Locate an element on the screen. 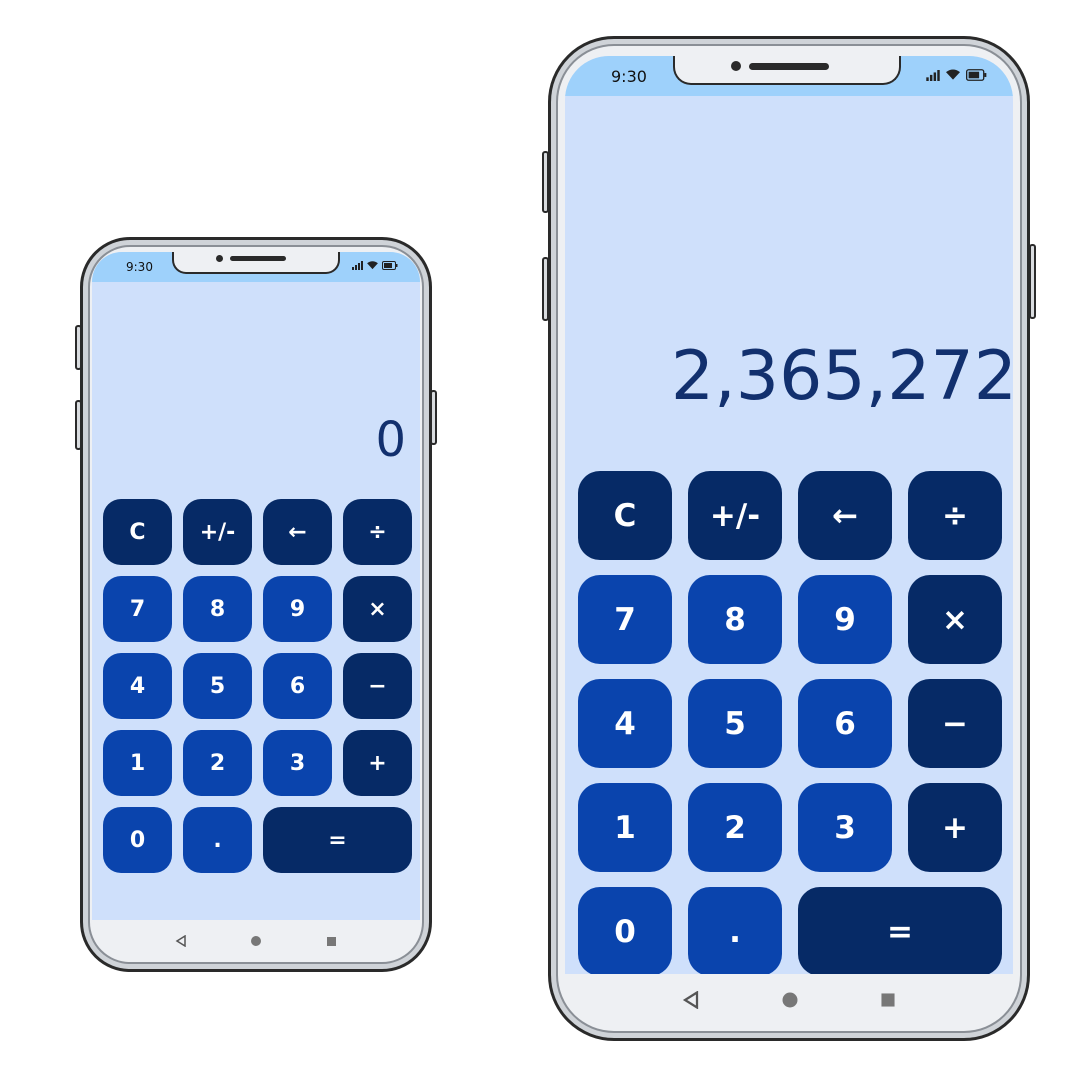 Image resolution: width=1080 pixels, height=1080 pixels. result-display: 2,365,272 is located at coordinates (841, 376).